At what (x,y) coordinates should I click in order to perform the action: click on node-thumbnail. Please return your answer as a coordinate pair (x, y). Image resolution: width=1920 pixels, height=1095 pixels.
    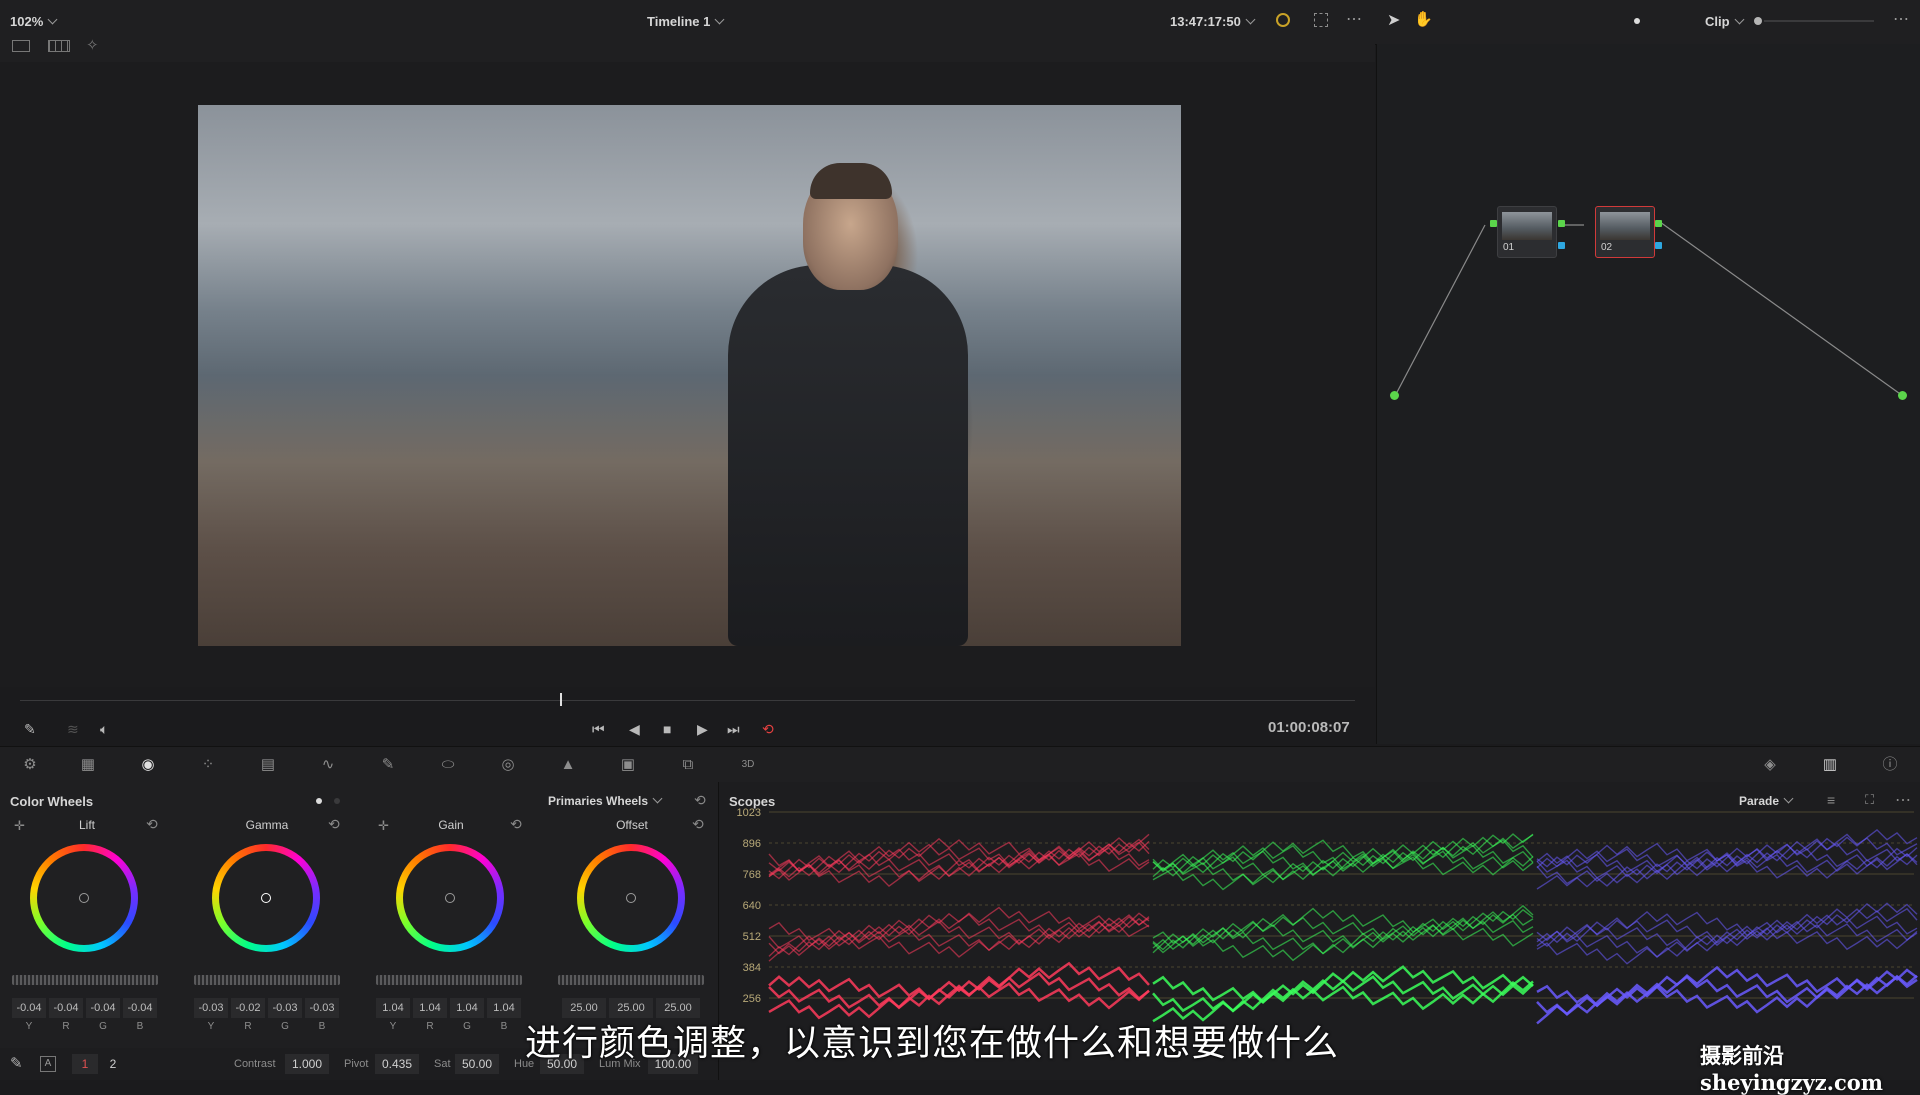
    Looking at the image, I should click on (1527, 226).